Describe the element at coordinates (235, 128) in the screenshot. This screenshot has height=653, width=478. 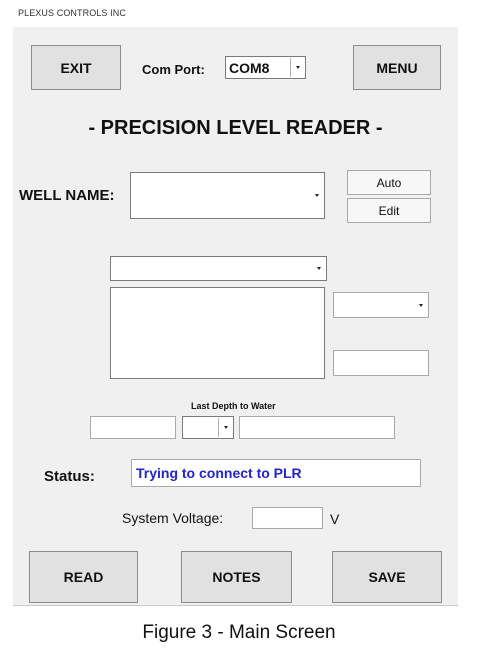
I see `page-title: - PRECISION LEVEL READER -` at that location.